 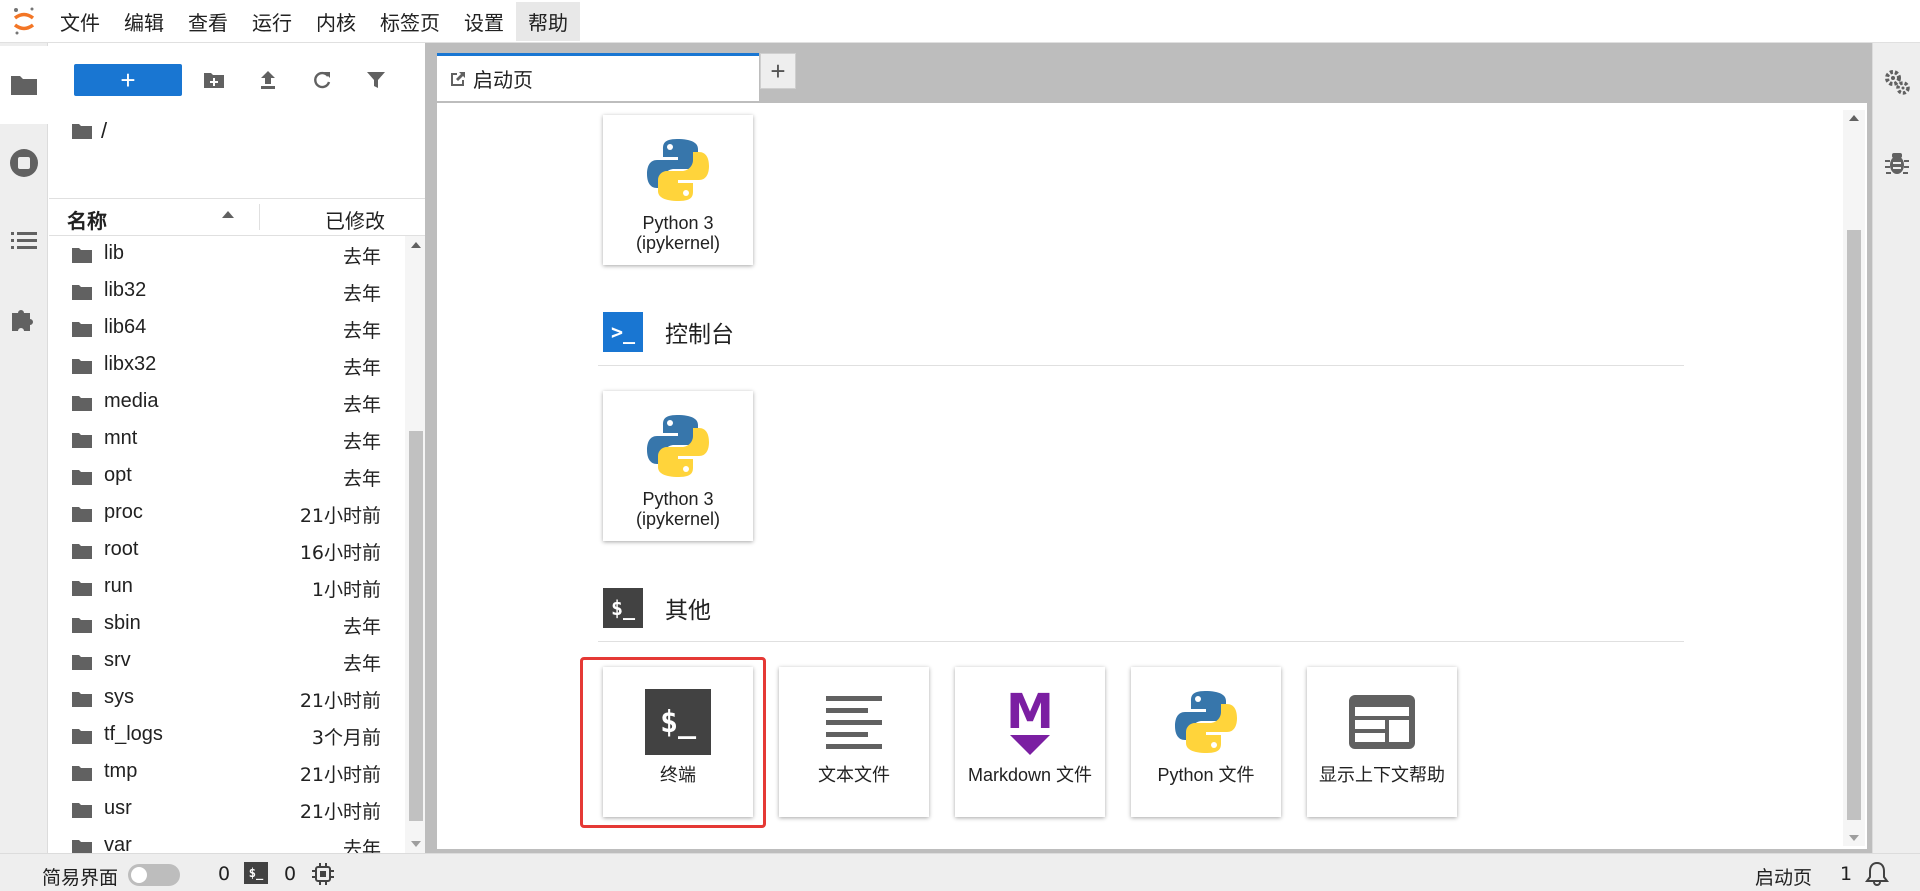 What do you see at coordinates (960, 872) in the screenshot?
I see `status-bar: 简易界面 0 $_ 0 启动页 1` at bounding box center [960, 872].